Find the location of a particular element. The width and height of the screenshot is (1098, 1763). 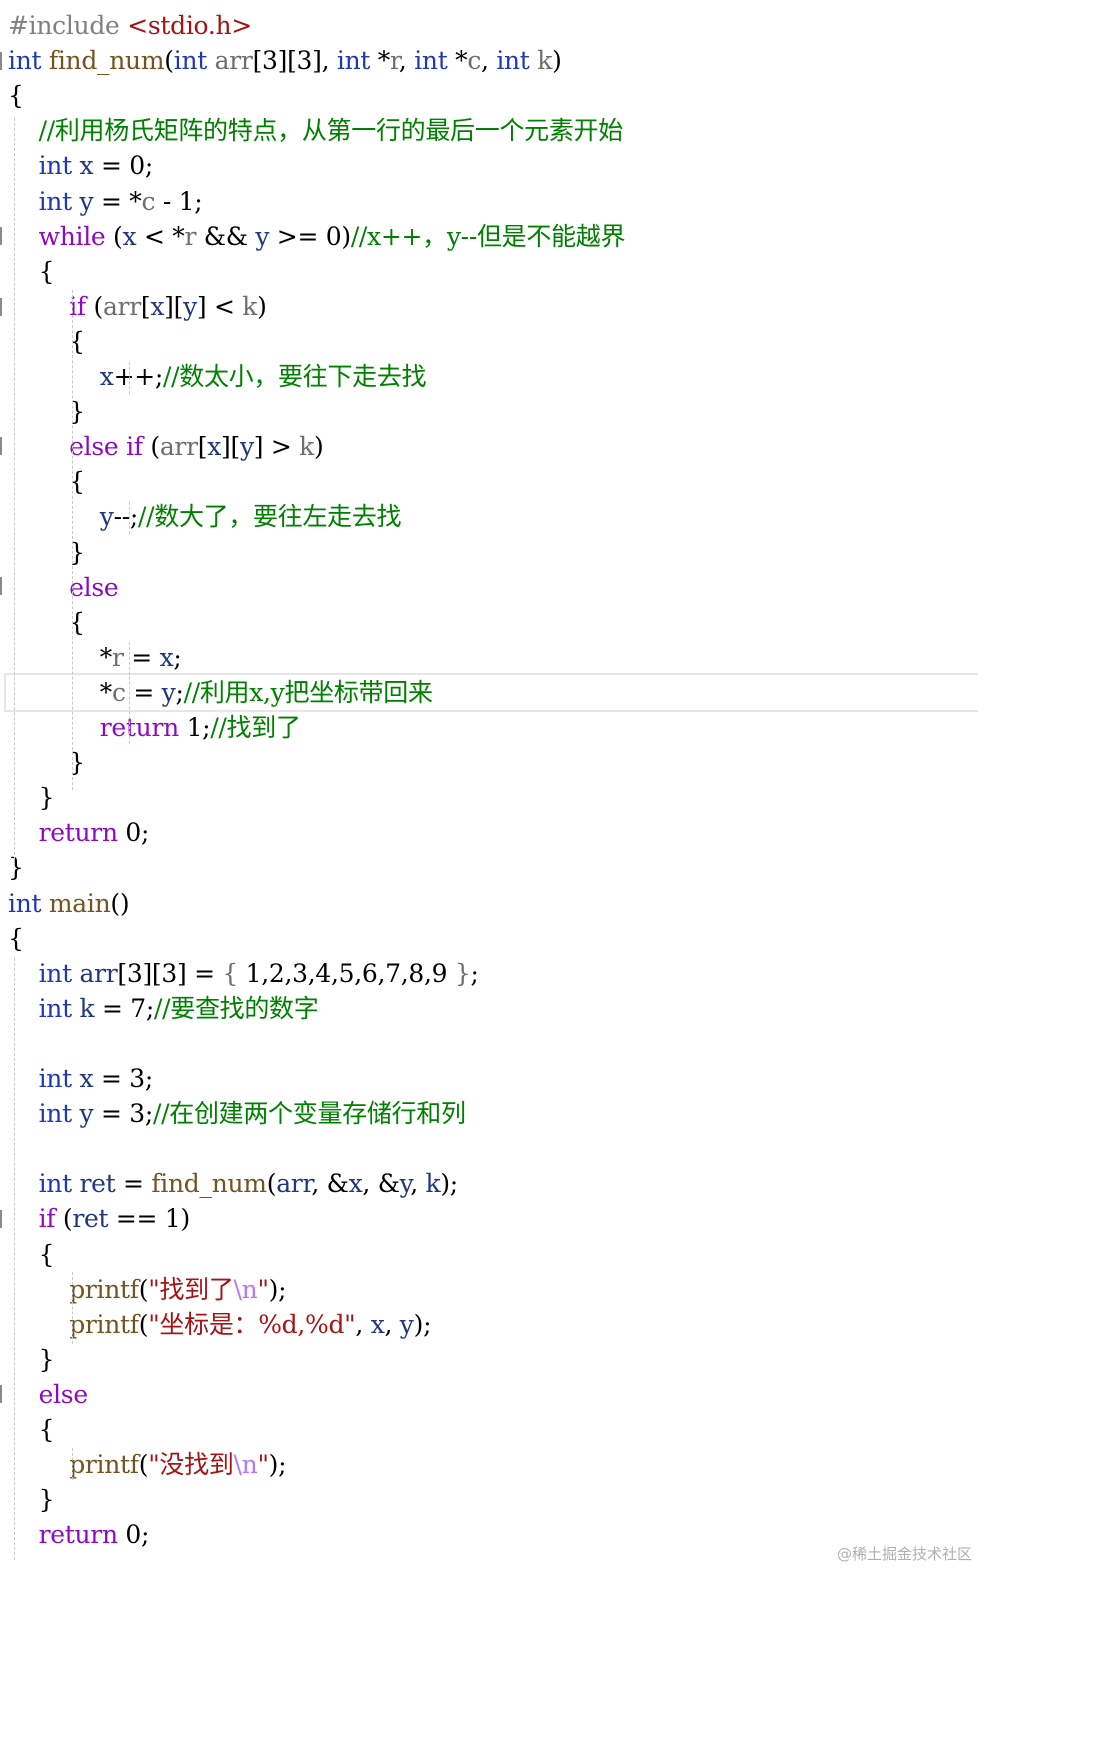

code-line: int y = *c - 1; is located at coordinates (105, 201).